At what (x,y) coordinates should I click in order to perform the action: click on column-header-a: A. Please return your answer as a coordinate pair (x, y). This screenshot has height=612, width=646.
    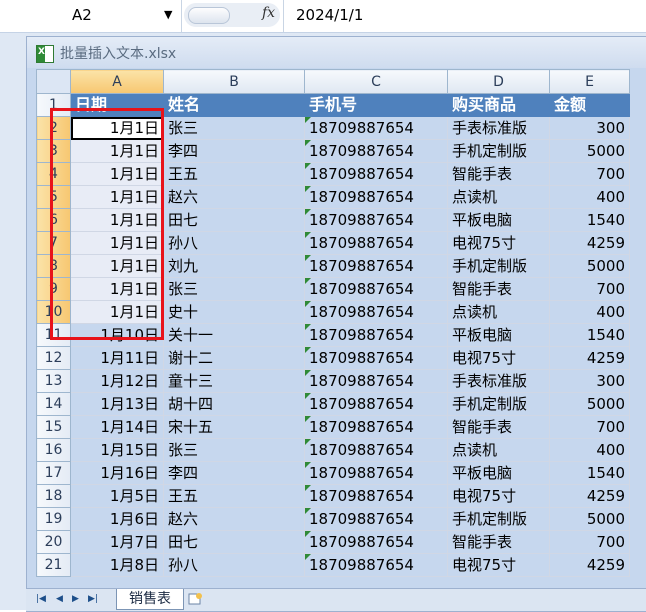
    Looking at the image, I should click on (117, 81).